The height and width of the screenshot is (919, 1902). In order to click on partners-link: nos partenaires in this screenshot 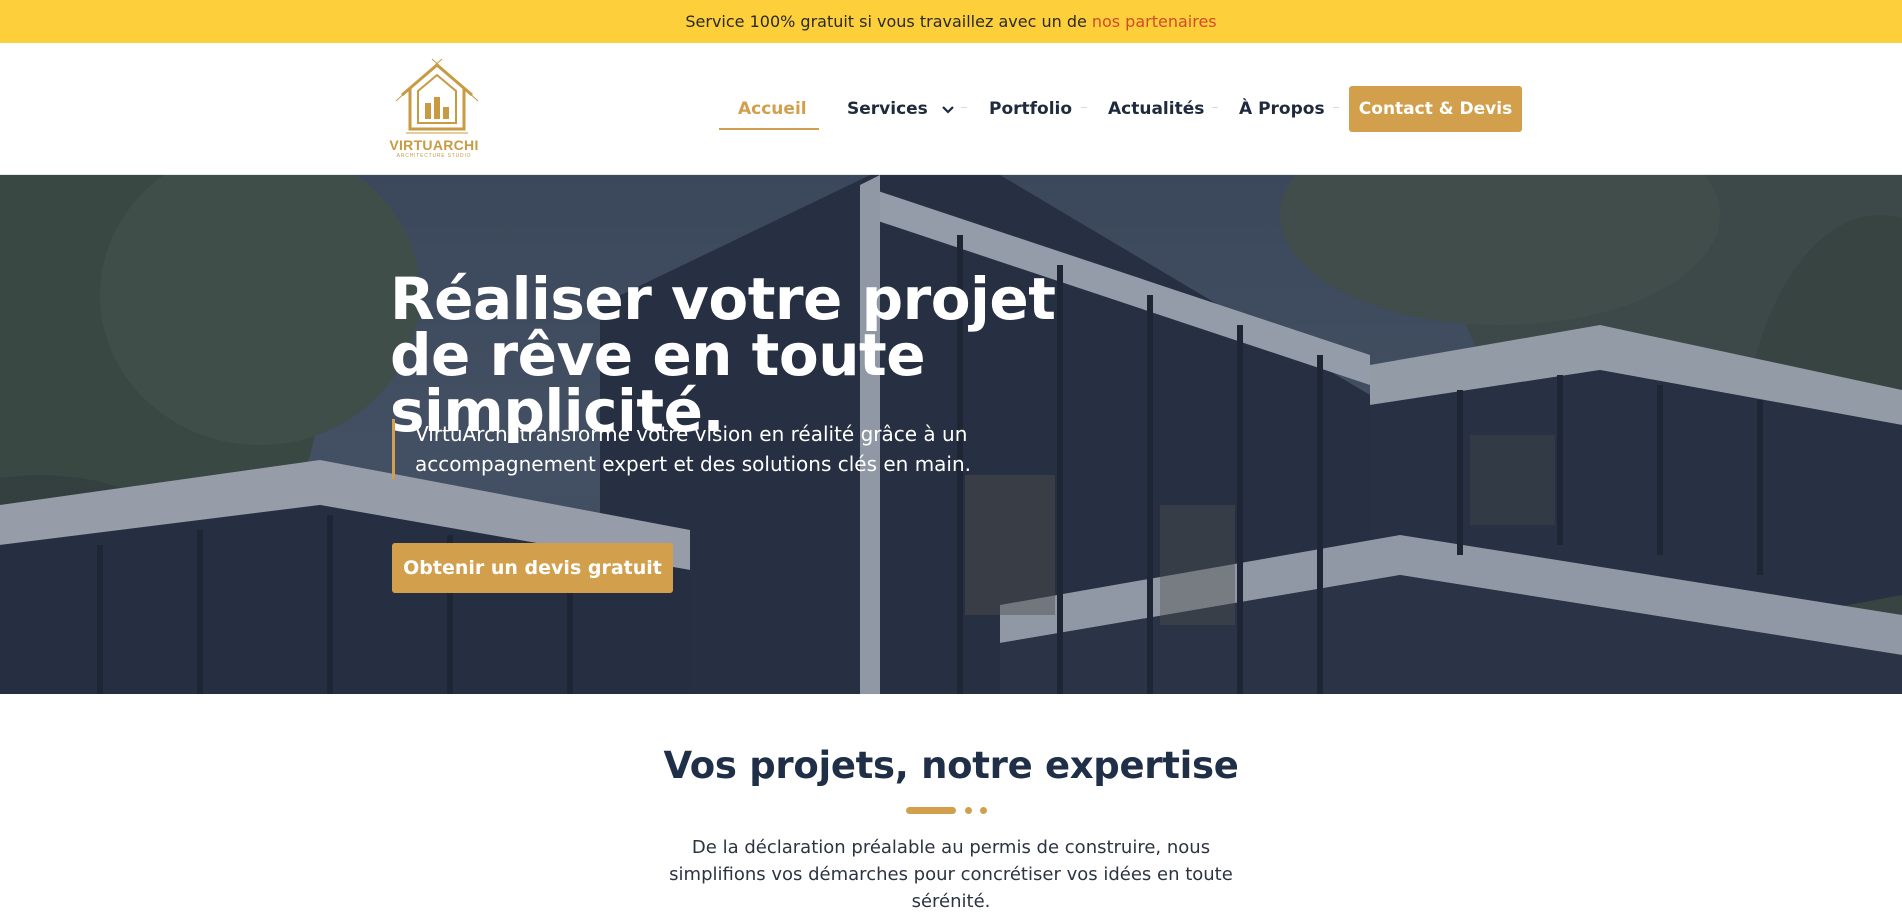, I will do `click(1154, 21)`.